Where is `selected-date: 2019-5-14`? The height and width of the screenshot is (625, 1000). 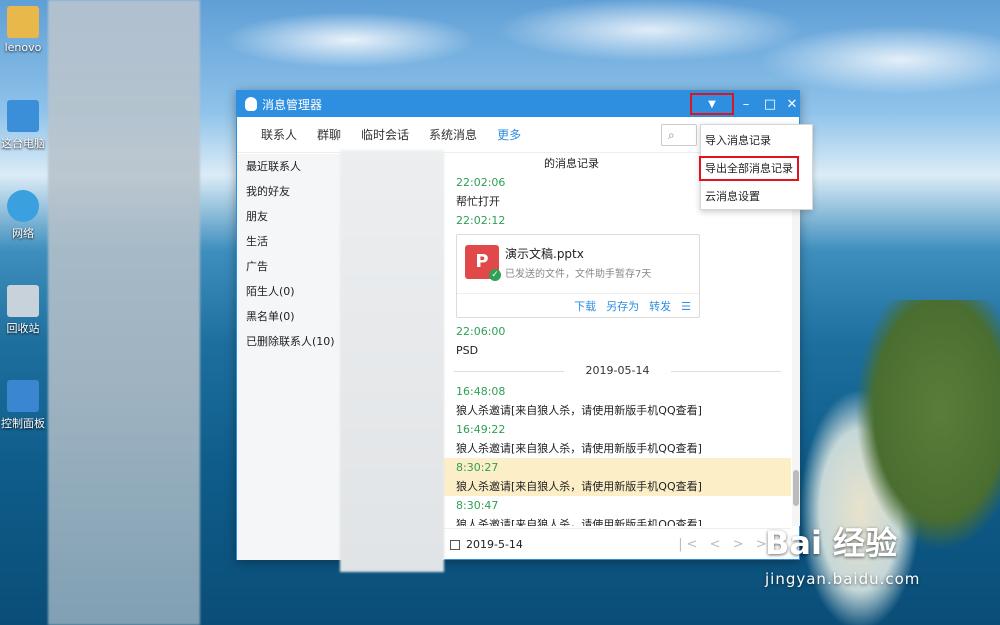 selected-date: 2019-5-14 is located at coordinates (494, 544).